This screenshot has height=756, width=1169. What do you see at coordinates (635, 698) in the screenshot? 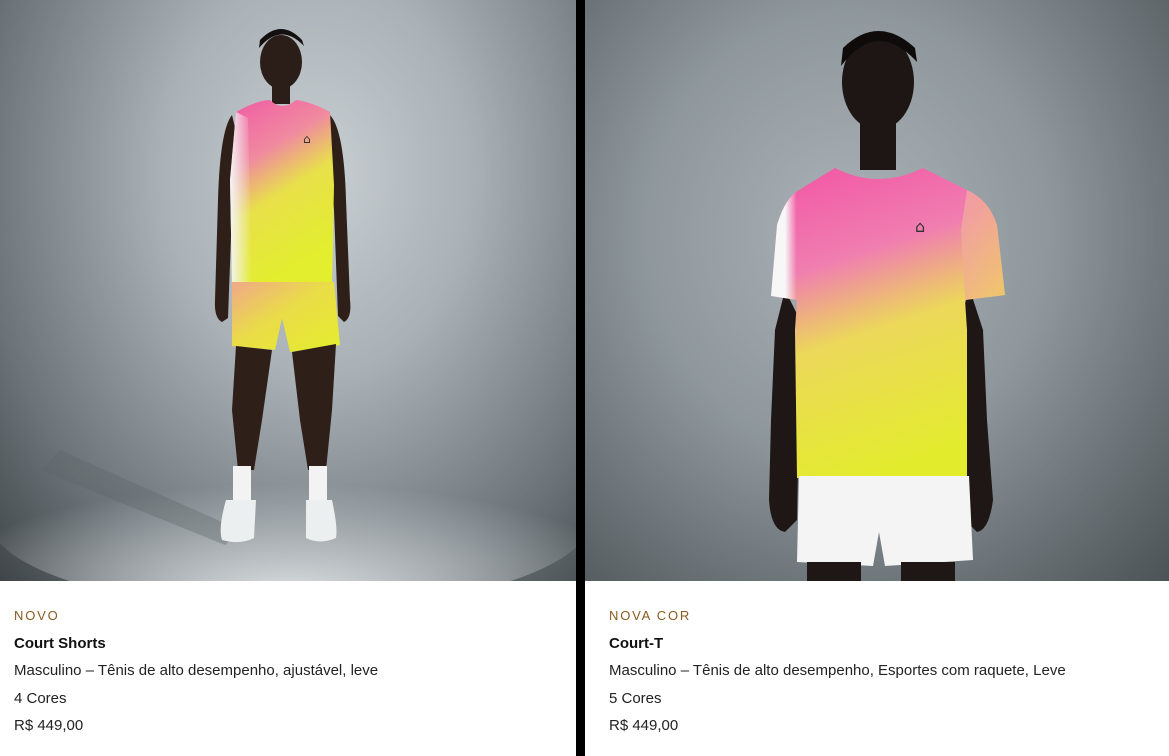
I see `product-colors: 5 Cores` at bounding box center [635, 698].